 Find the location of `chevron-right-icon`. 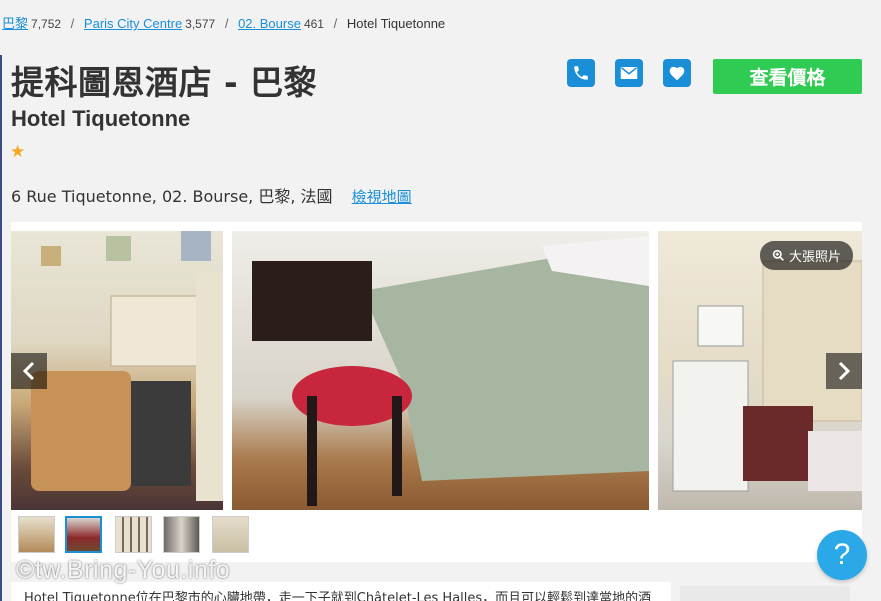

chevron-right-icon is located at coordinates (844, 371).